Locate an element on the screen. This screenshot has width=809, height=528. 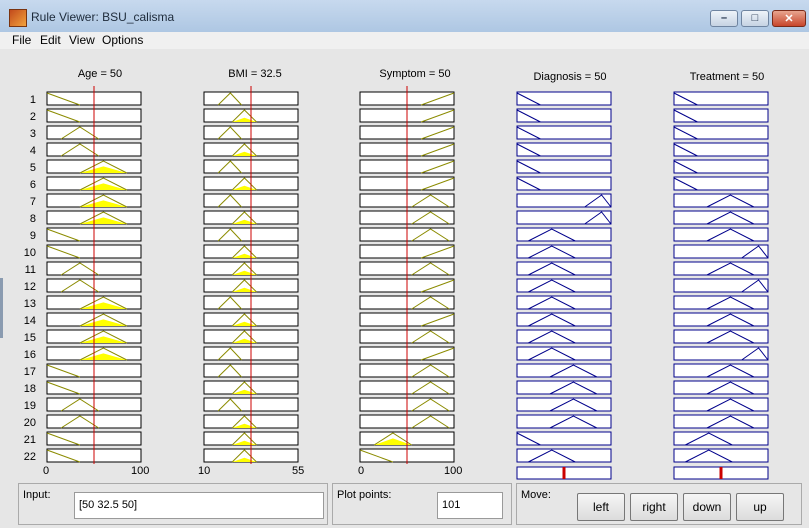
rule-number: 8 is located at coordinates (33, 219).